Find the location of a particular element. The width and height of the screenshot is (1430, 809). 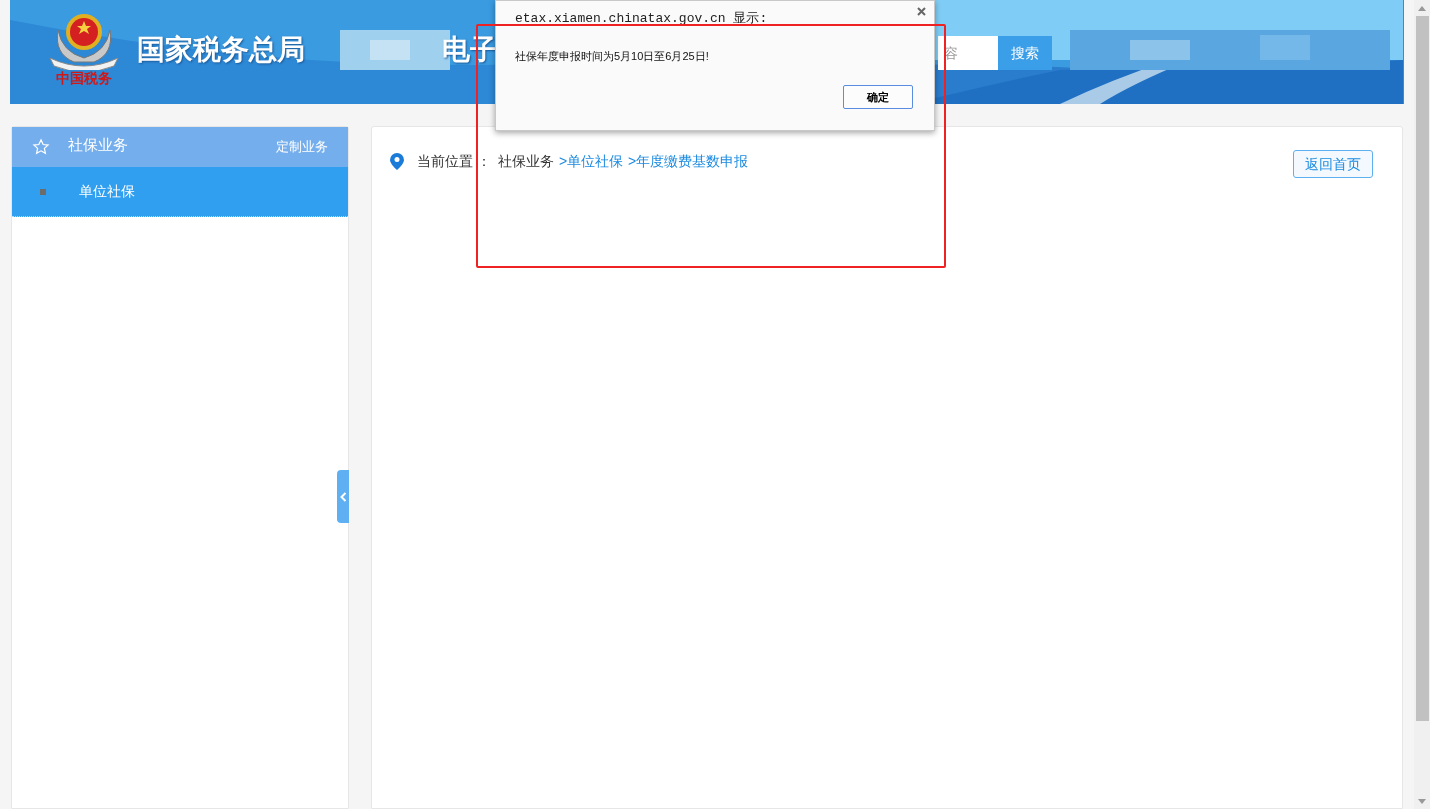

breadcrumb-item: 社保业务 is located at coordinates (525, 161).